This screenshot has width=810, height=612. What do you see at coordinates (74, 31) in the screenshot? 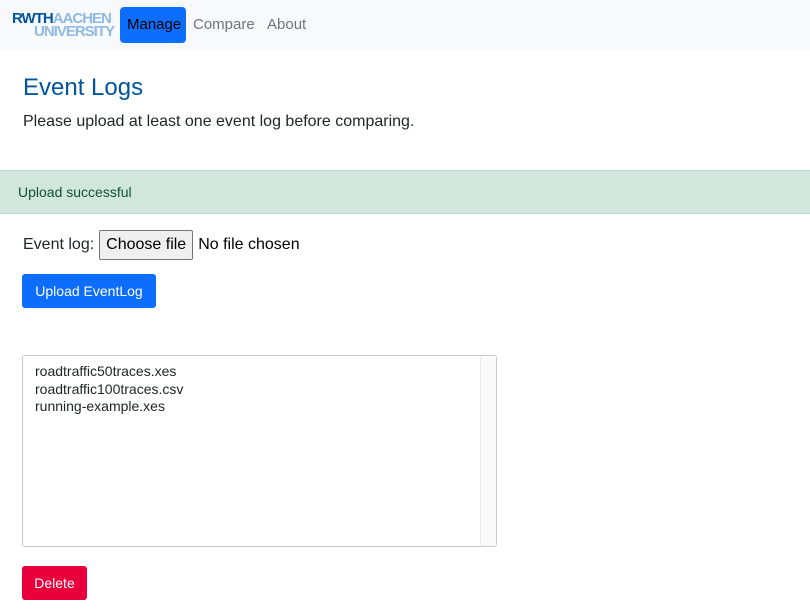
I see `logo-university-text: UNIVERSITY` at bounding box center [74, 31].